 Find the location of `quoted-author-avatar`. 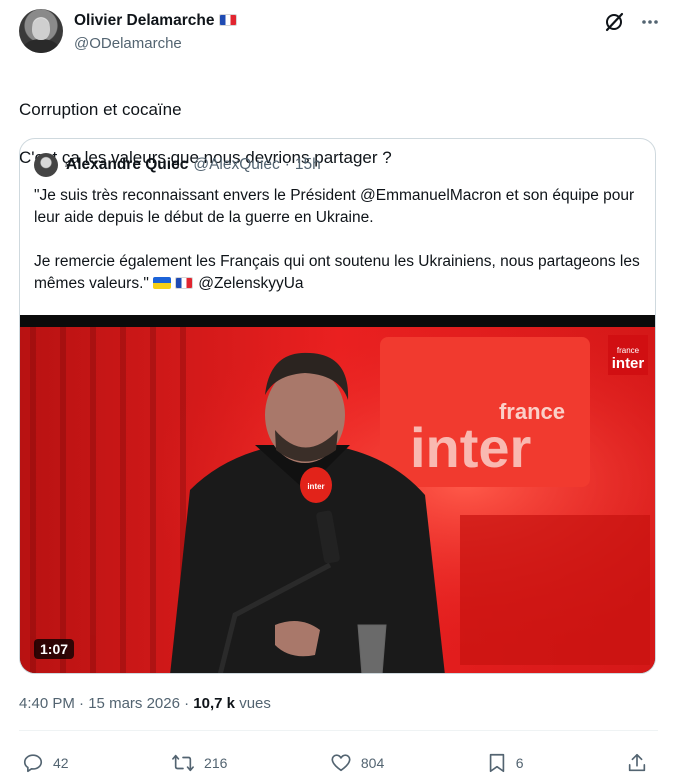

quoted-author-avatar is located at coordinates (46, 165).